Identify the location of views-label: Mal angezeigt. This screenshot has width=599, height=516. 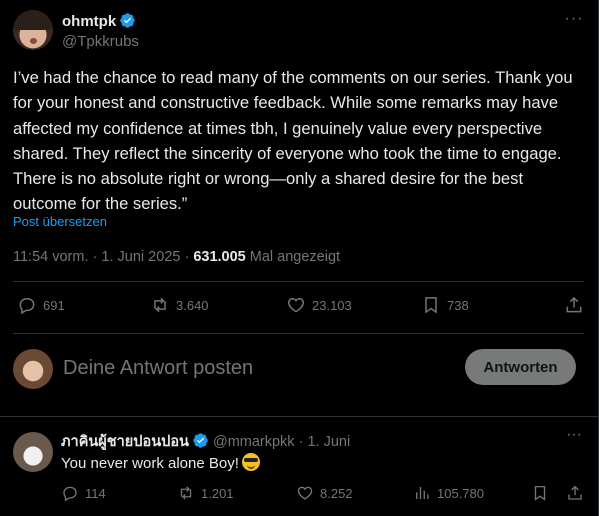
(295, 257).